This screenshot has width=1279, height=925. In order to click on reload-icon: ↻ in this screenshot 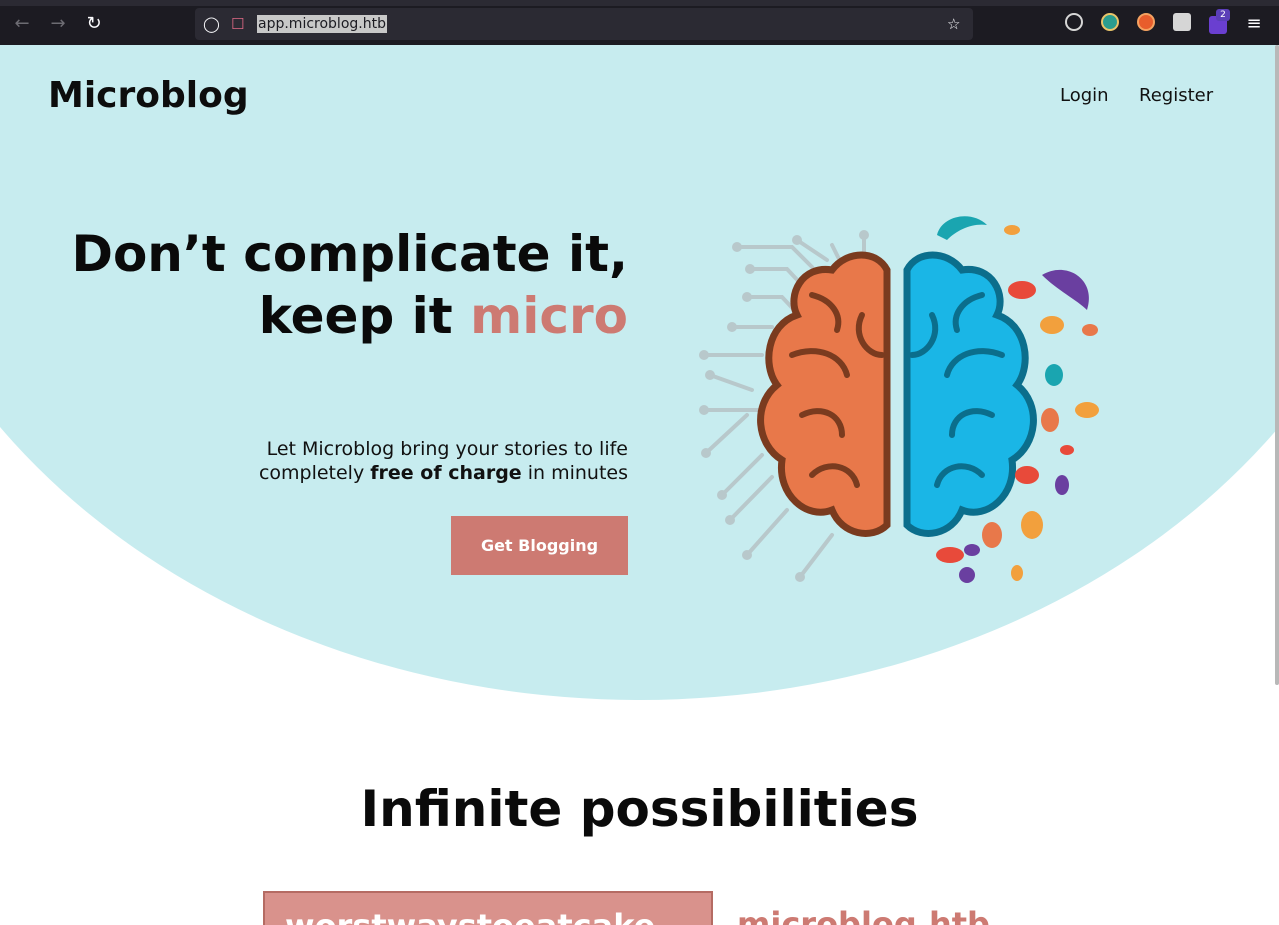, I will do `click(94, 24)`.